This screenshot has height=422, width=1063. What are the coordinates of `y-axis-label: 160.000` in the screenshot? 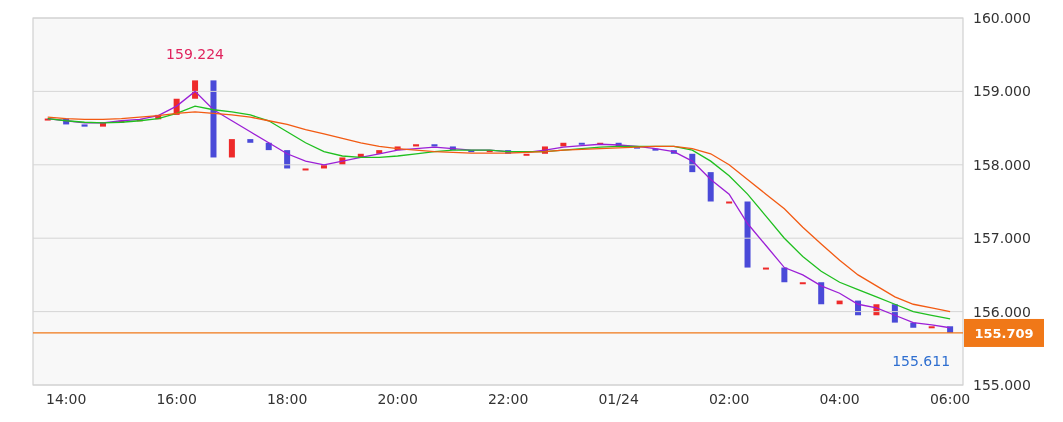 It's located at (1002, 18).